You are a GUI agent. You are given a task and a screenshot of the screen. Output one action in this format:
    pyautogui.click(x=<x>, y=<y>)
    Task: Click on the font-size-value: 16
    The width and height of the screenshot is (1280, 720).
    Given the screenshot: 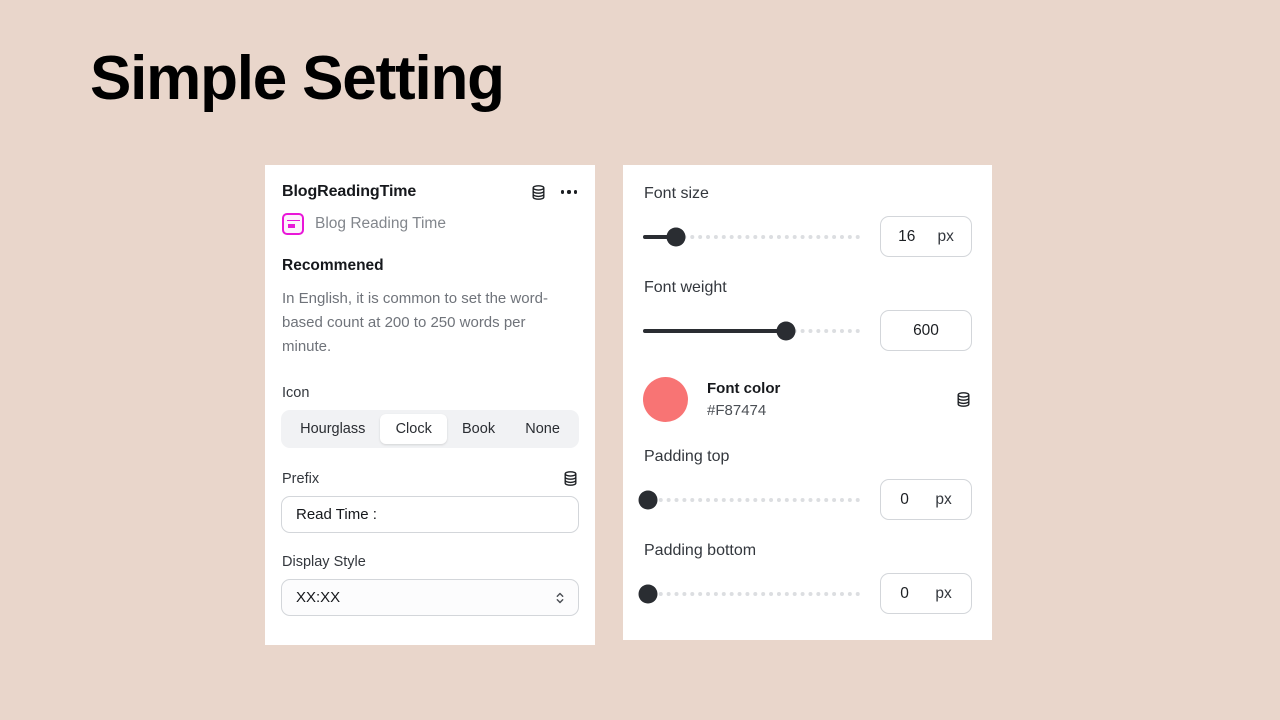 What is the action you would take?
    pyautogui.click(x=907, y=236)
    